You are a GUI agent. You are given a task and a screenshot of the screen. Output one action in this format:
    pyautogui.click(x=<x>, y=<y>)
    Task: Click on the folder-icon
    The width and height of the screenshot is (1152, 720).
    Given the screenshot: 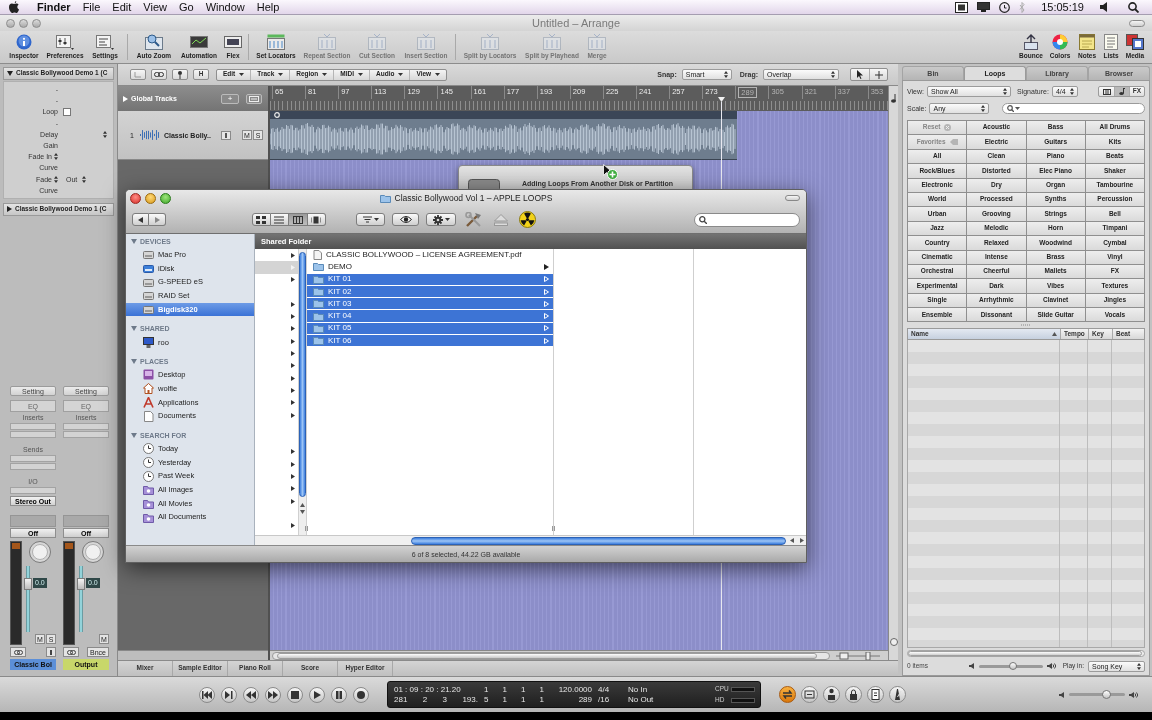 What is the action you would take?
    pyautogui.click(x=385, y=198)
    